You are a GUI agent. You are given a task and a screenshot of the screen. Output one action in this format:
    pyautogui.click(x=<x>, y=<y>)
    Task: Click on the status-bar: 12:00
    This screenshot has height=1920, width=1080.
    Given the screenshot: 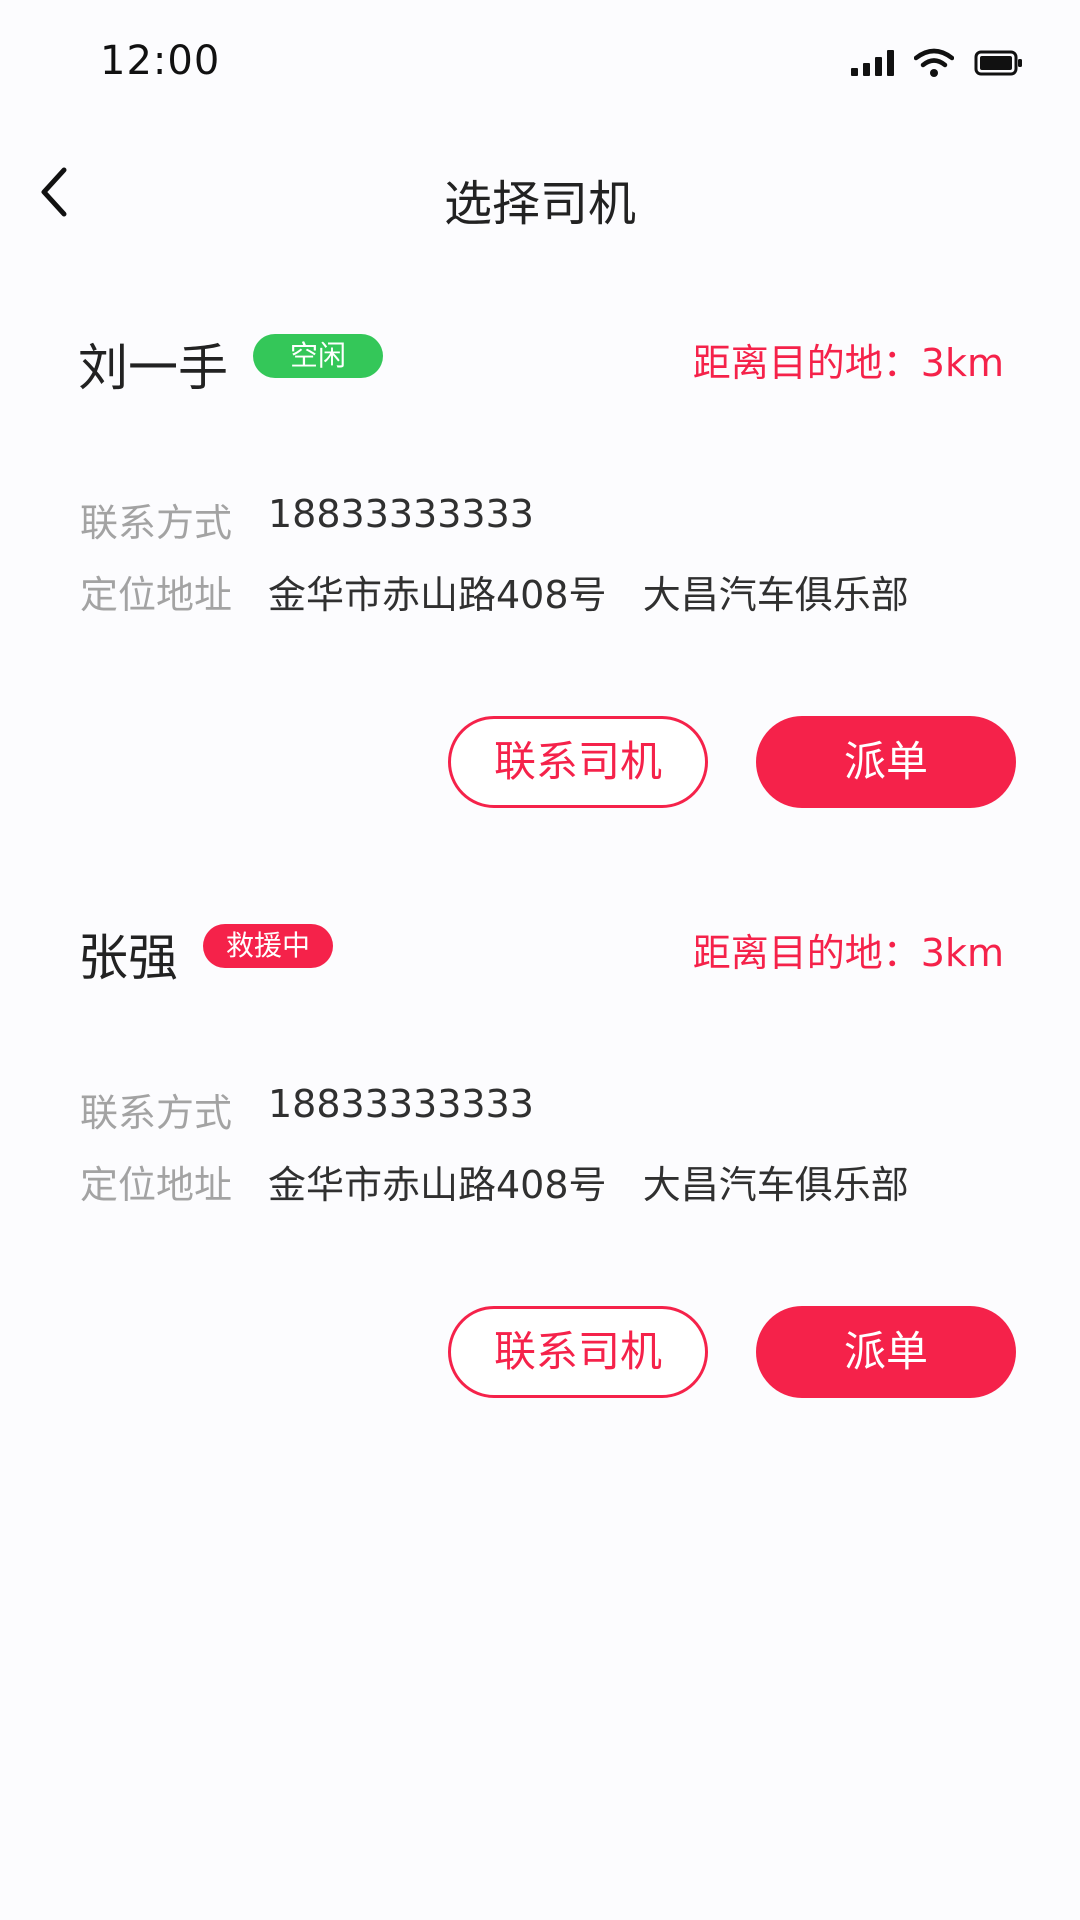 What is the action you would take?
    pyautogui.click(x=540, y=60)
    